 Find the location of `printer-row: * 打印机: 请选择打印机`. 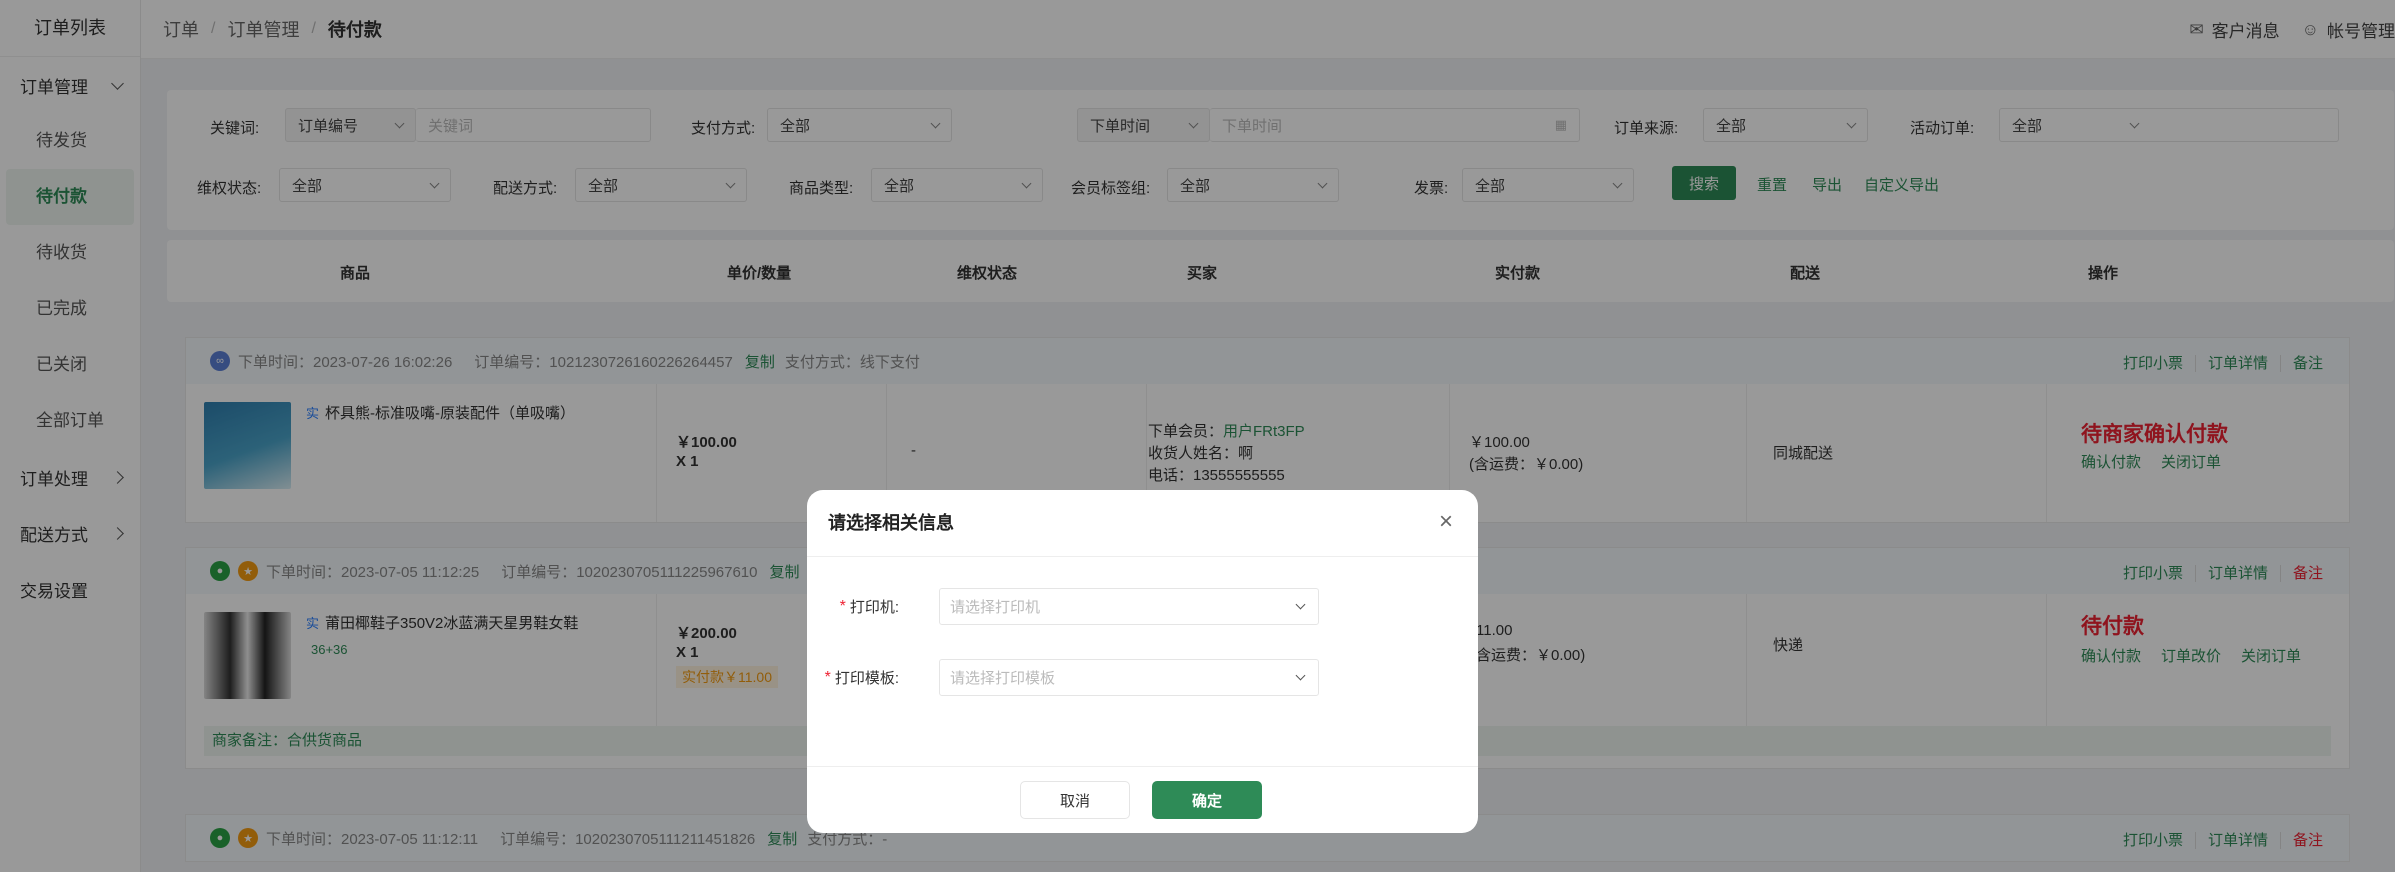

printer-row: * 打印机: 请选择打印机 is located at coordinates (1142, 606).